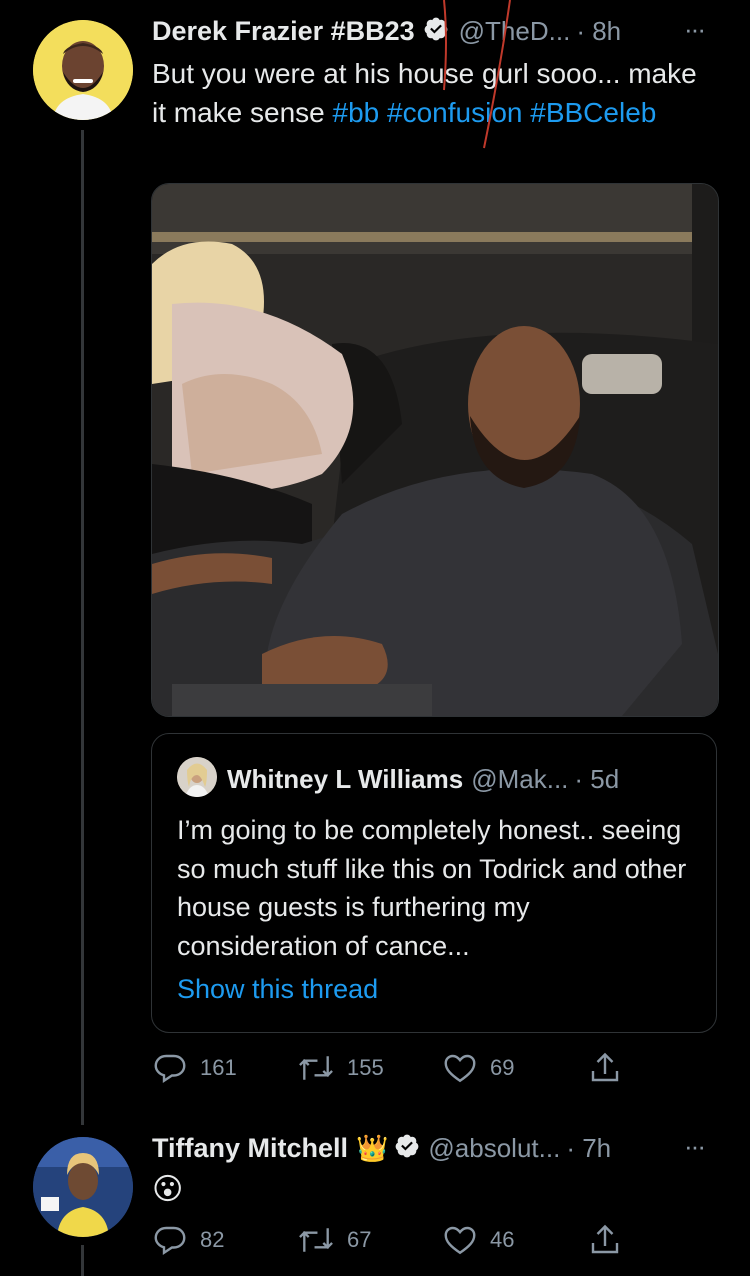  I want to click on tweet-timestamp-2: · 7h, so click(588, 1148).